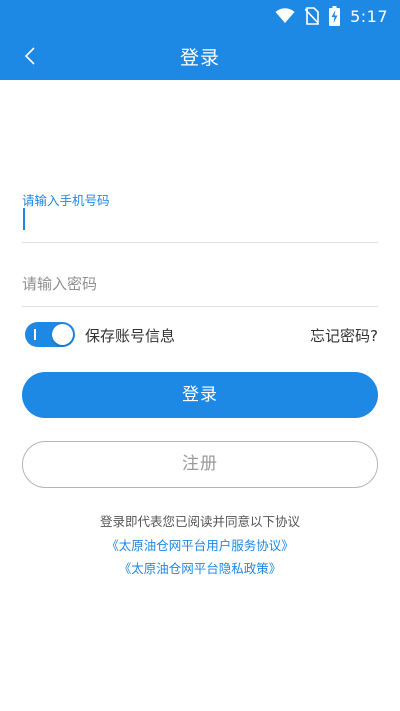 This screenshot has height=711, width=400. What do you see at coordinates (200, 544) in the screenshot?
I see `service-agreement-link: 《太原油仓网平台用户服务协议》` at bounding box center [200, 544].